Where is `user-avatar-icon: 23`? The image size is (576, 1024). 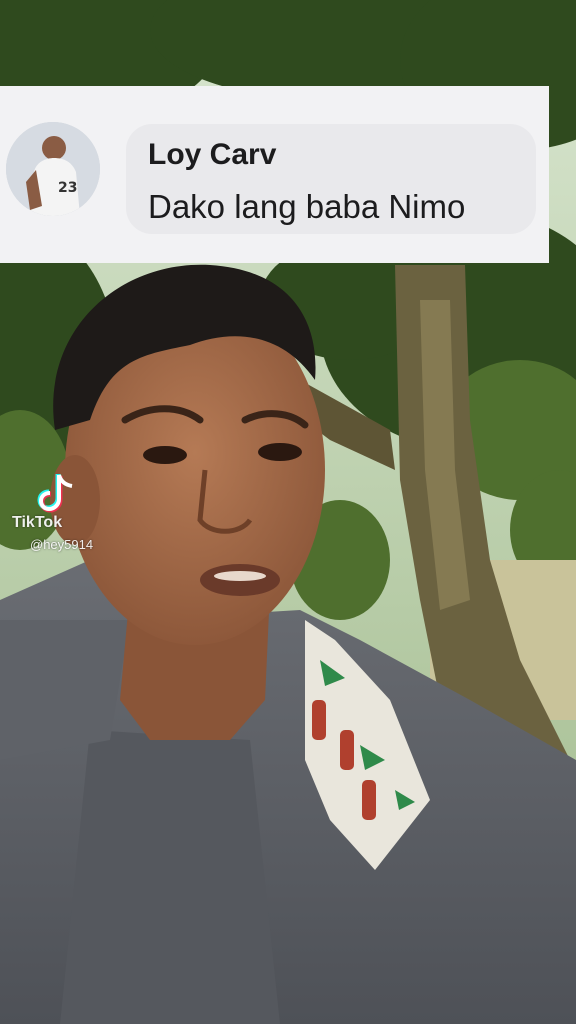 user-avatar-icon: 23 is located at coordinates (53, 169).